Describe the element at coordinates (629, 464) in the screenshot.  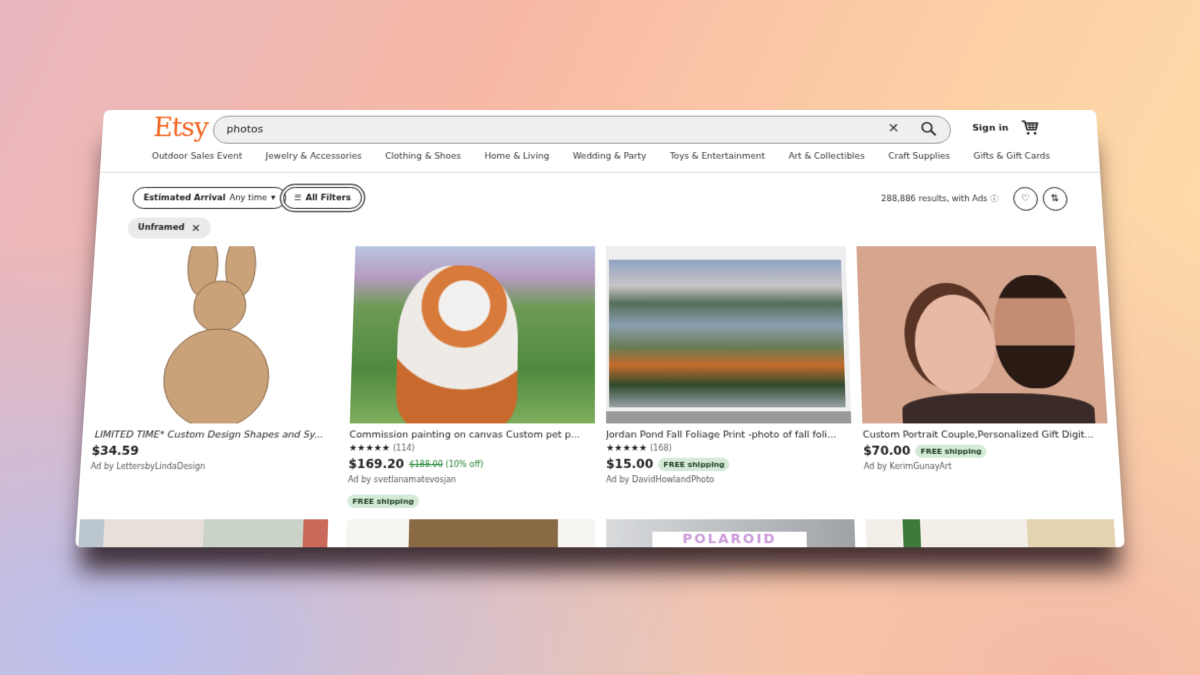
I see `price: $15.00` at that location.